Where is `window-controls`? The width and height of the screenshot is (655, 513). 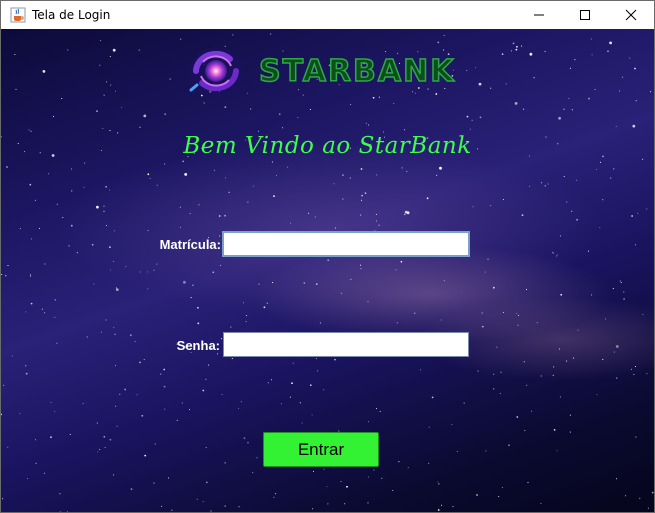
window-controls is located at coordinates (585, 15).